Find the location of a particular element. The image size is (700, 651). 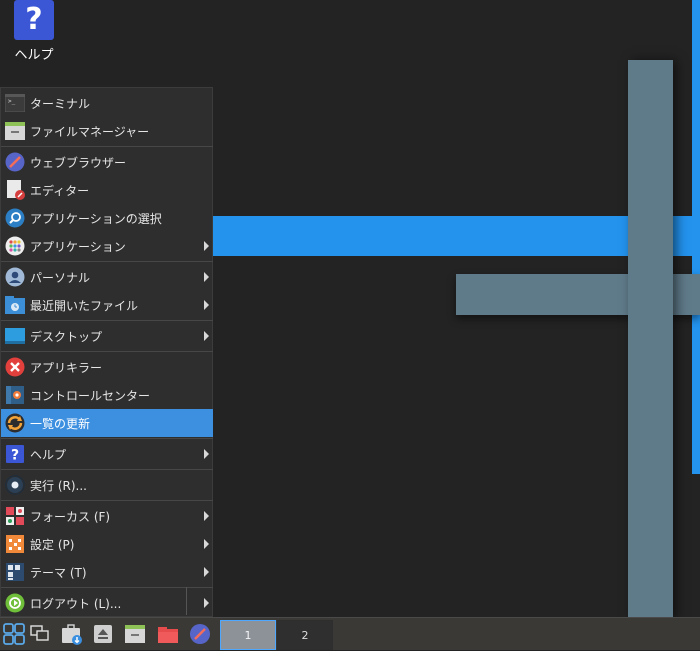

window-list-icon is located at coordinates (40, 634).